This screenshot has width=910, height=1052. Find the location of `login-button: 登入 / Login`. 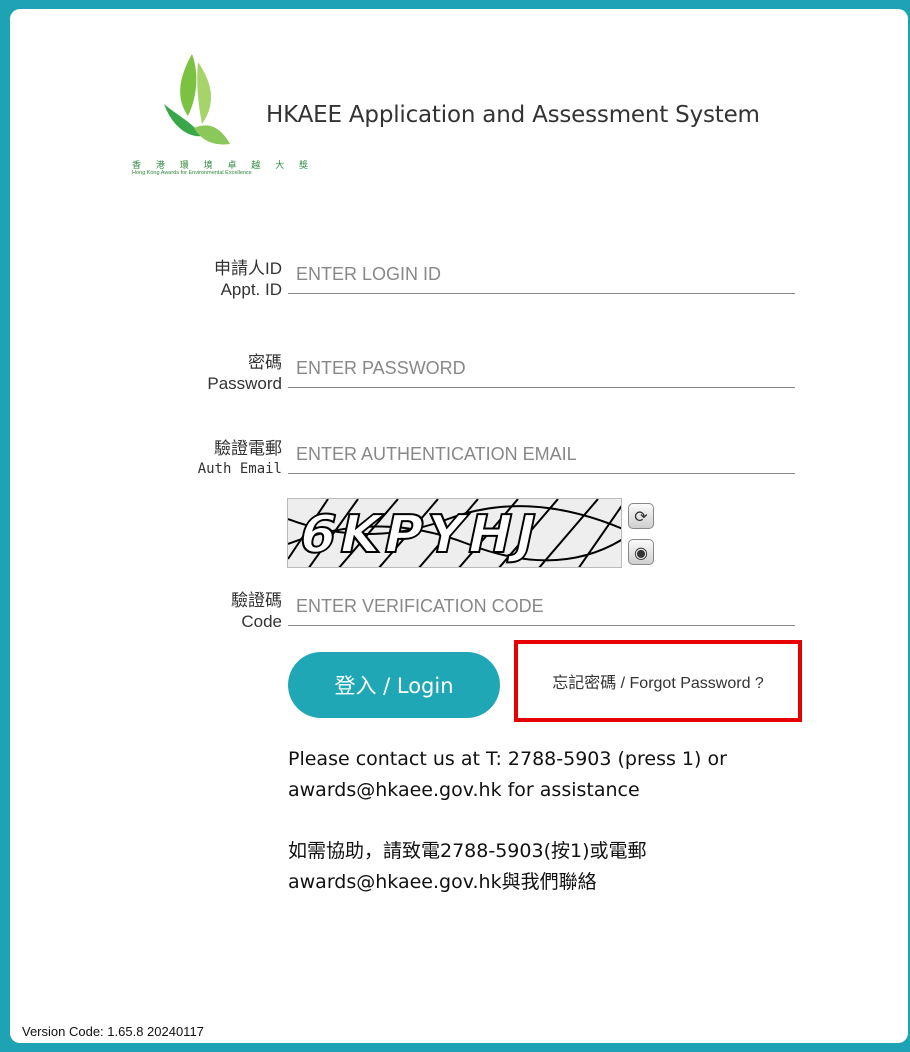

login-button: 登入 / Login is located at coordinates (394, 685).